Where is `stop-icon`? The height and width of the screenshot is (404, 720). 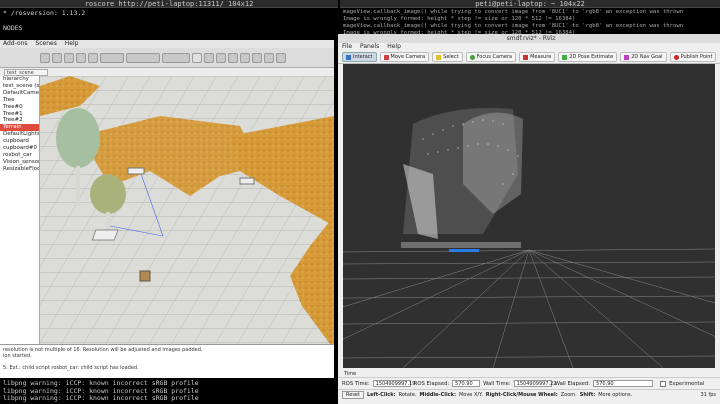 stop-icon is located at coordinates (221, 57).